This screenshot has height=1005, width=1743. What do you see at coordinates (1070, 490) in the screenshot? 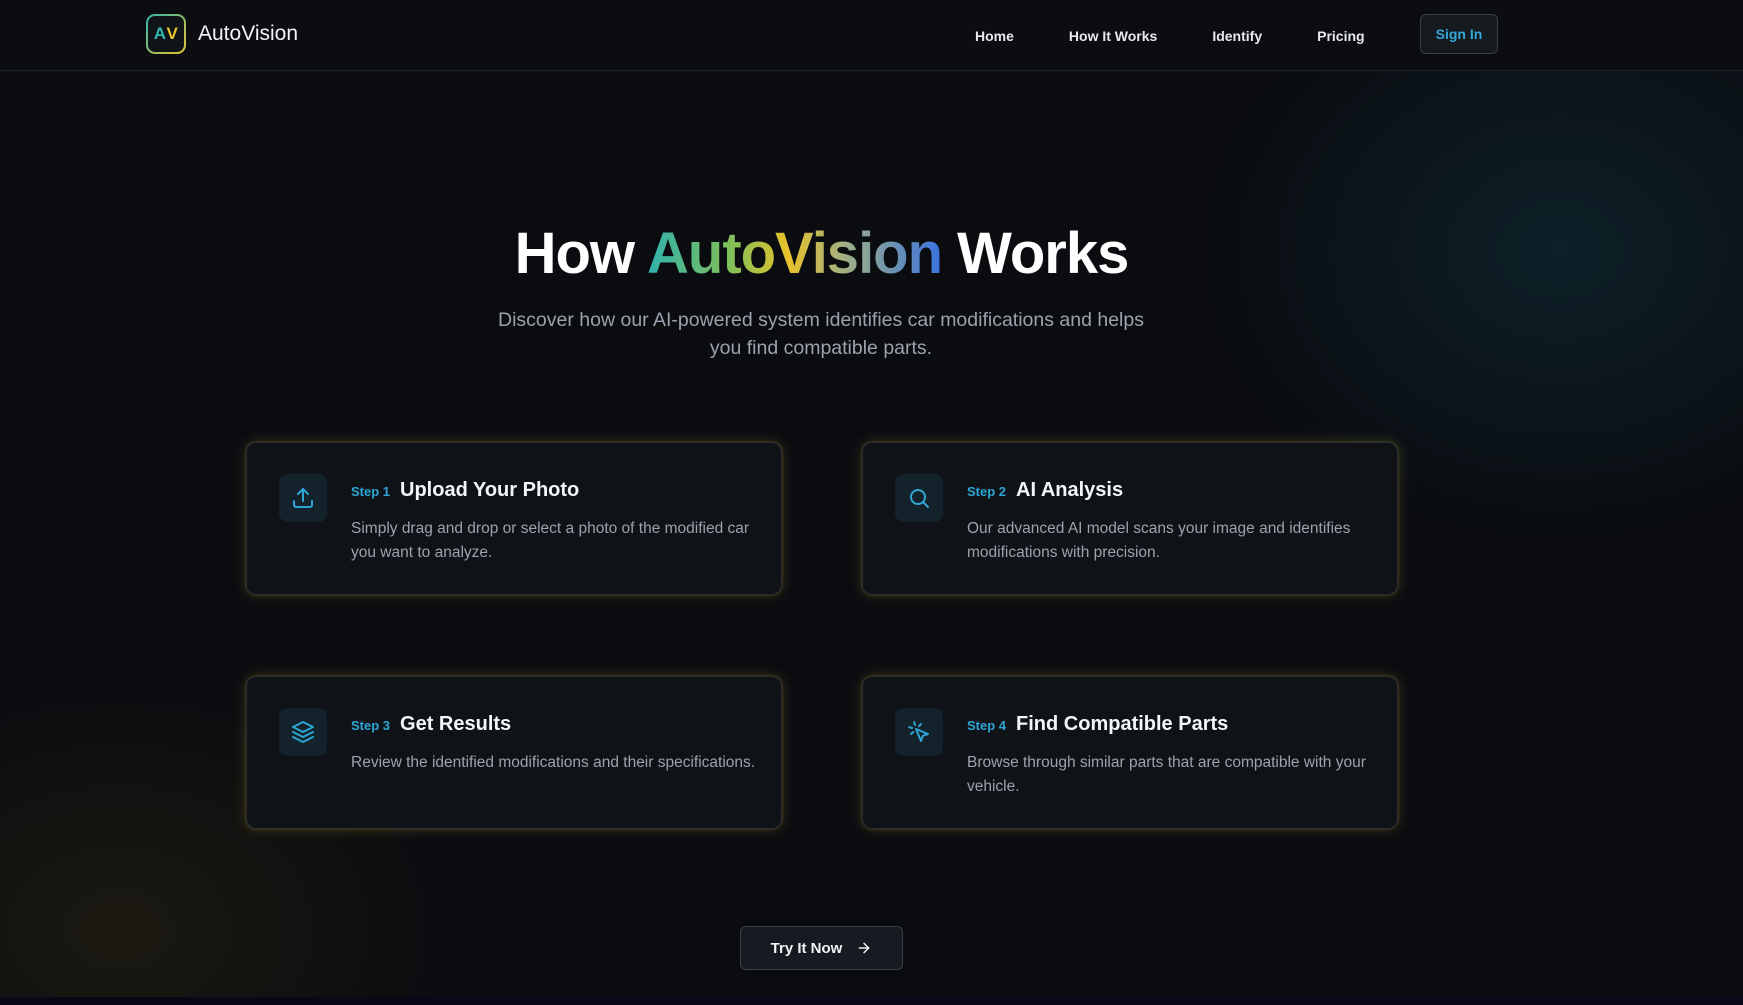
I see `step-title: AI Analysis` at bounding box center [1070, 490].